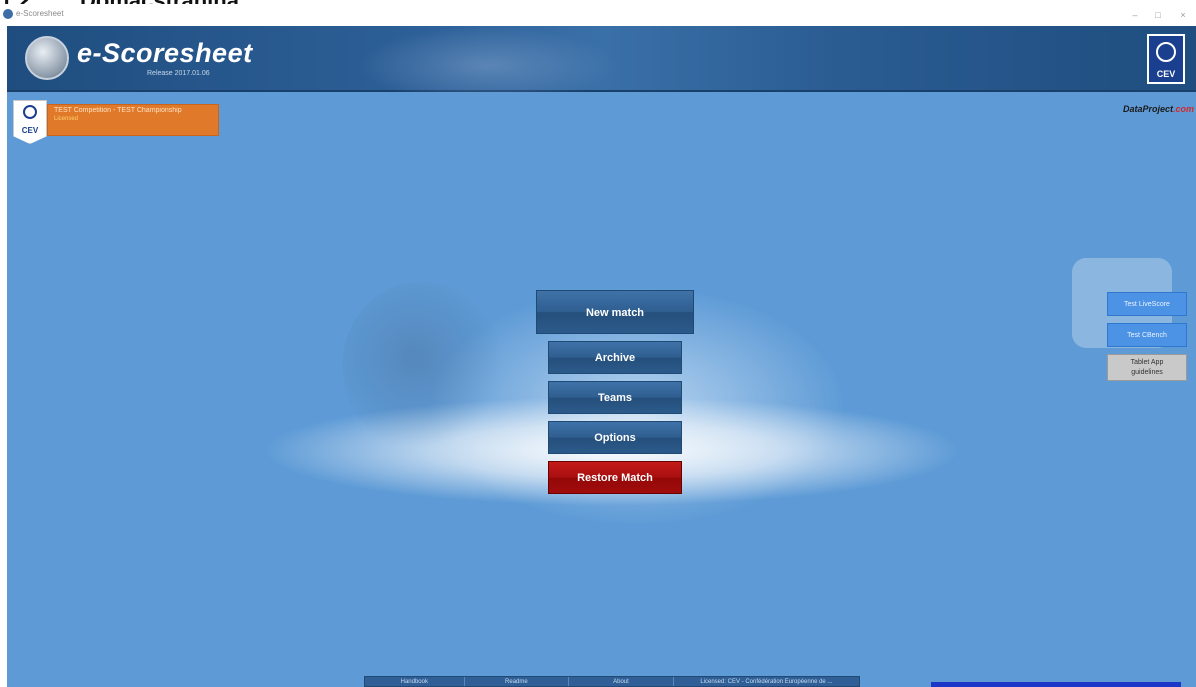 This screenshot has height=687, width=1196. Describe the element at coordinates (1135, 15) in the screenshot. I see `minimize-icon: –` at that location.